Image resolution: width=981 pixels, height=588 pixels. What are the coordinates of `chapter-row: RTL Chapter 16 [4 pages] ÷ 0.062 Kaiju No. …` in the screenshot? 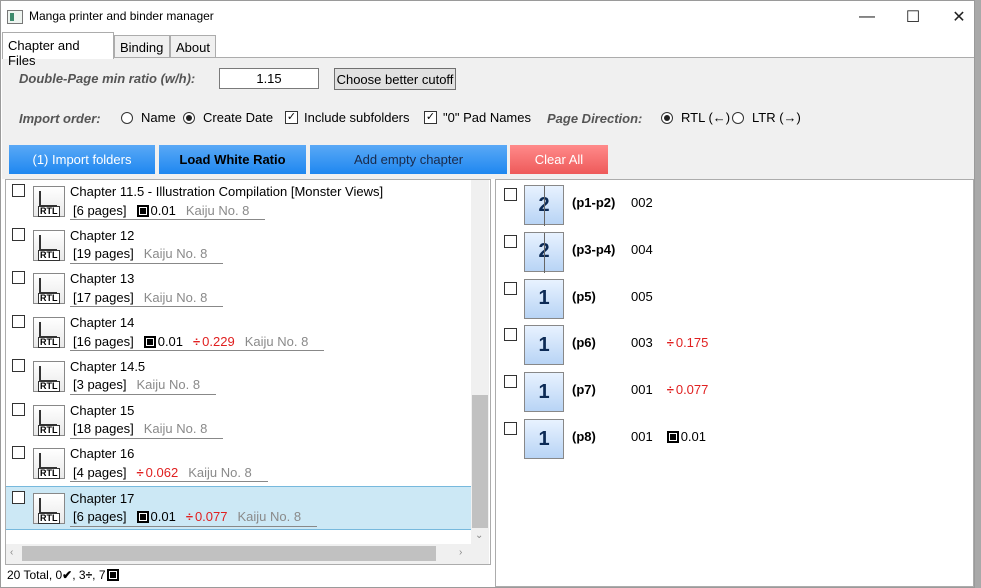 It's located at (238, 464).